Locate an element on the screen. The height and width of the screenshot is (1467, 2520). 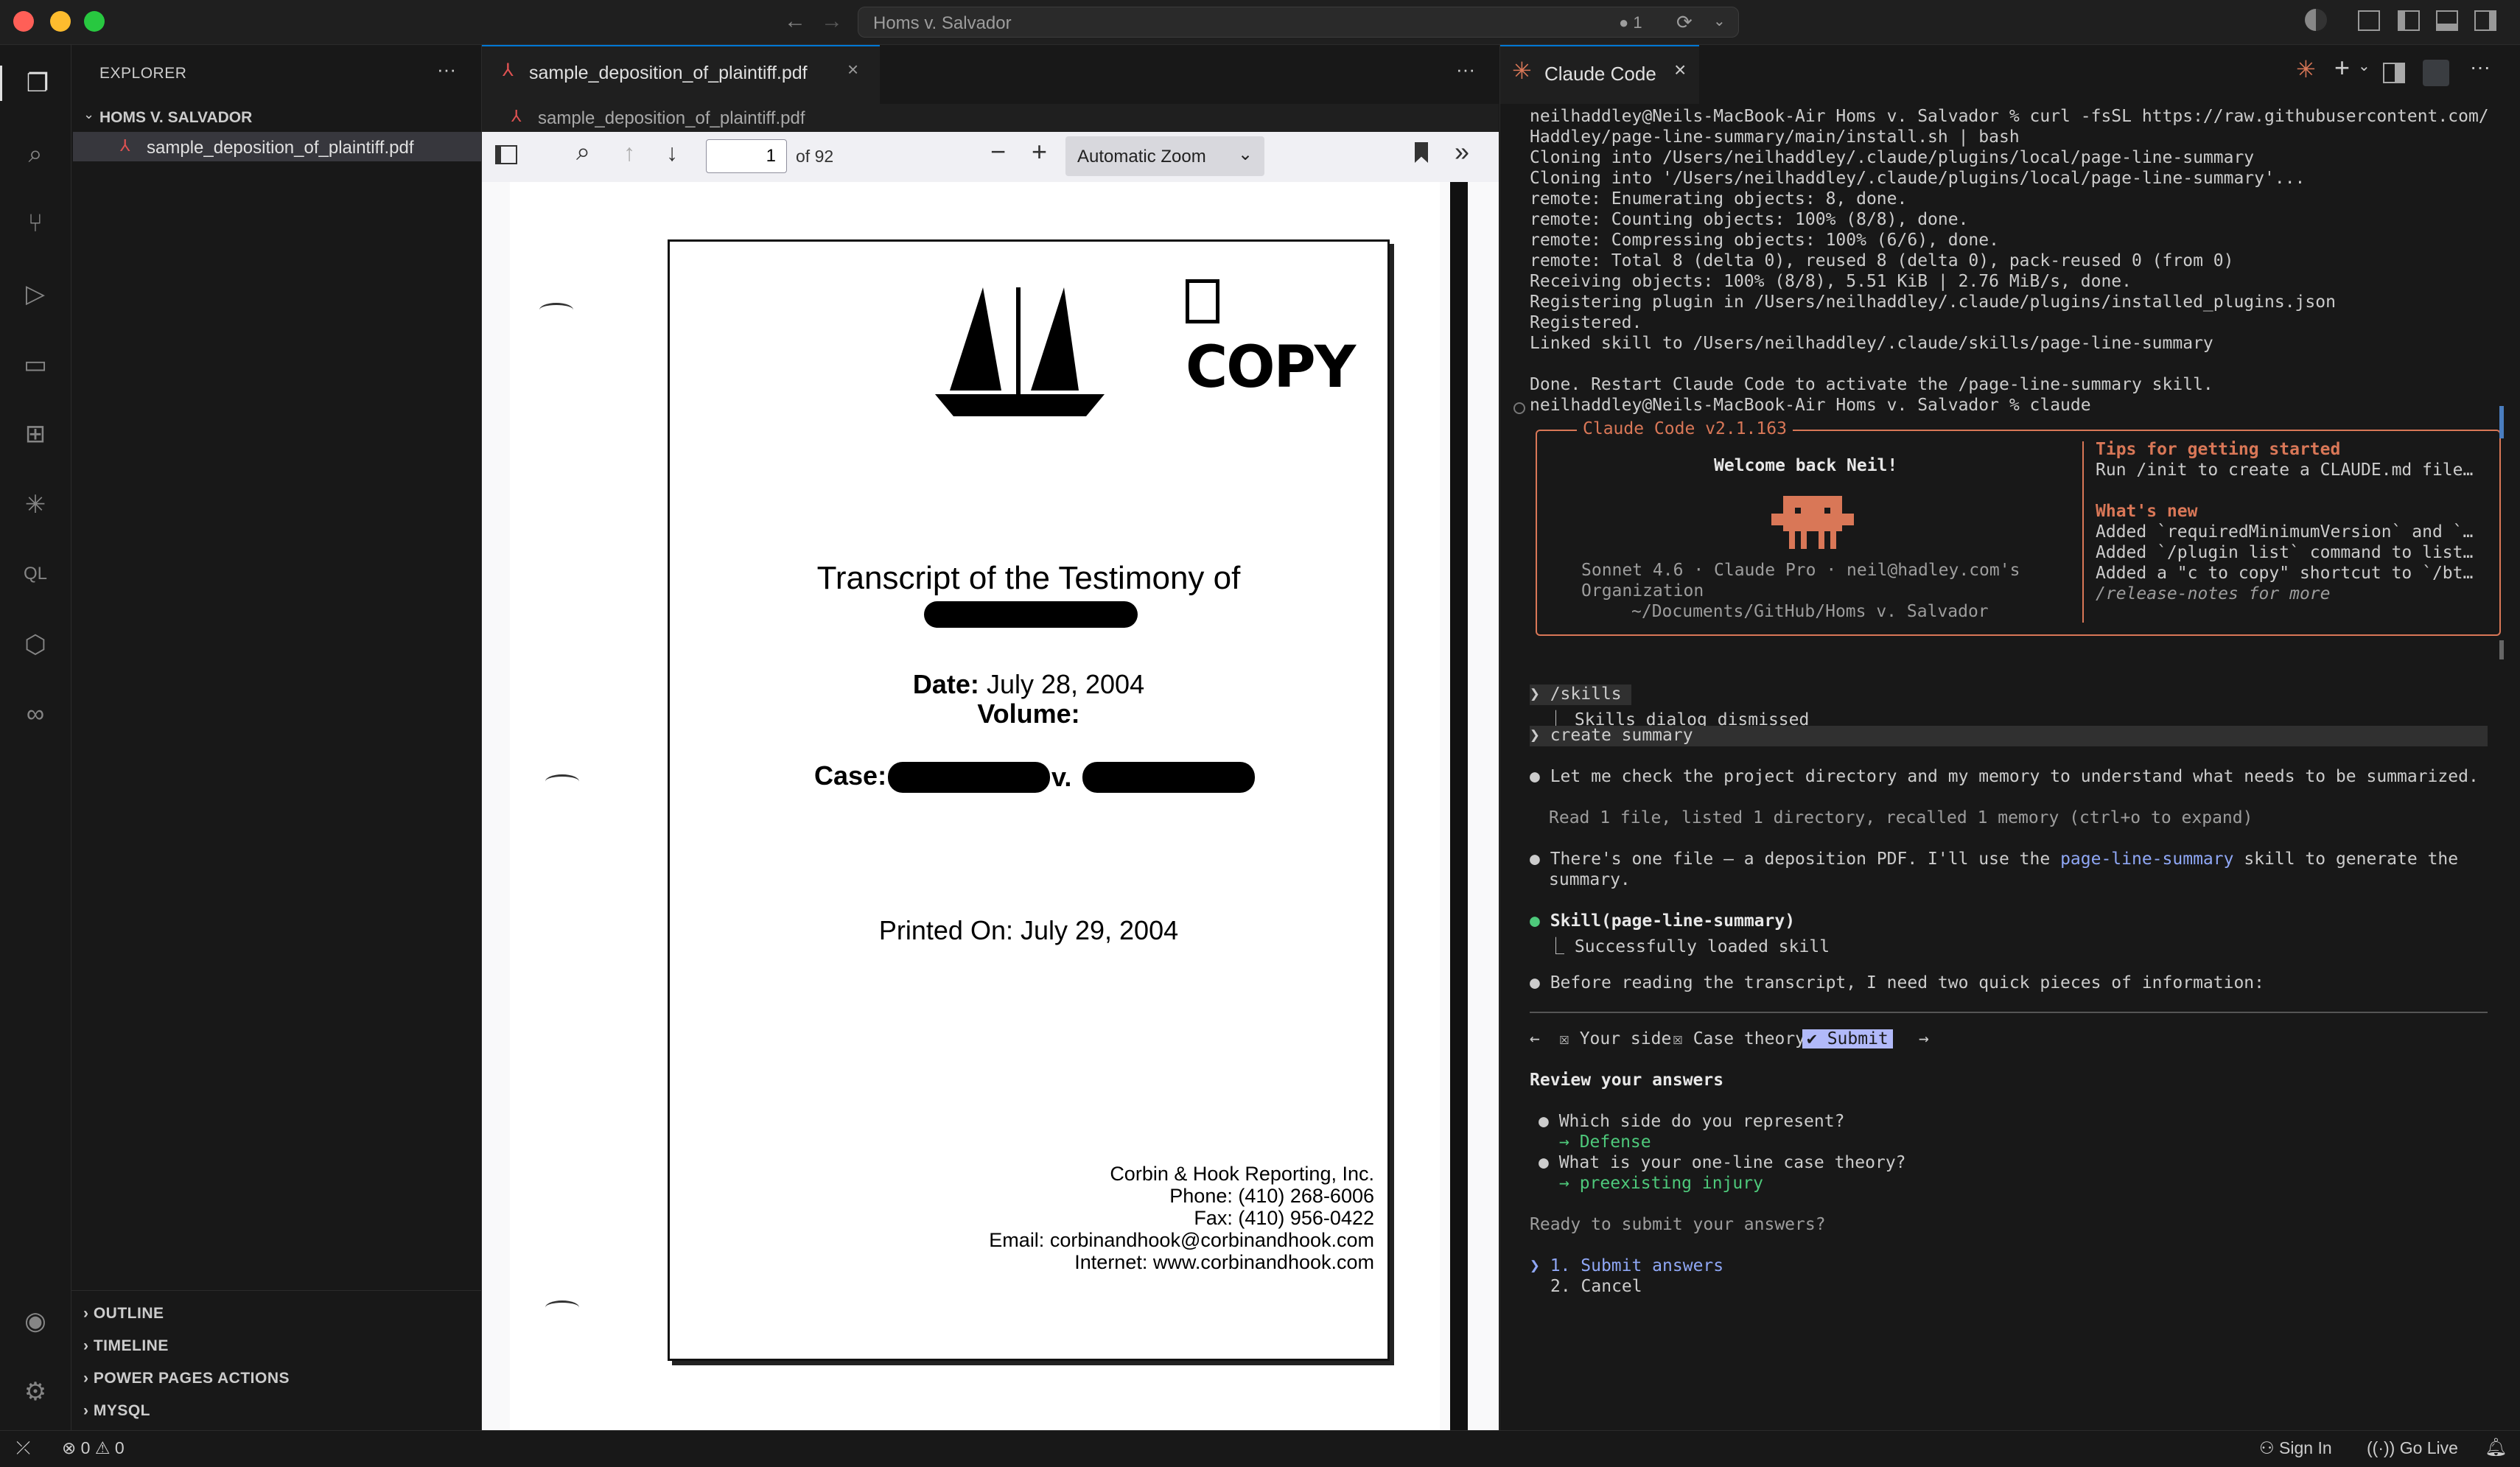
reporter-name: Corbin & Hook Reporting, Inc. is located at coordinates (1242, 1174).